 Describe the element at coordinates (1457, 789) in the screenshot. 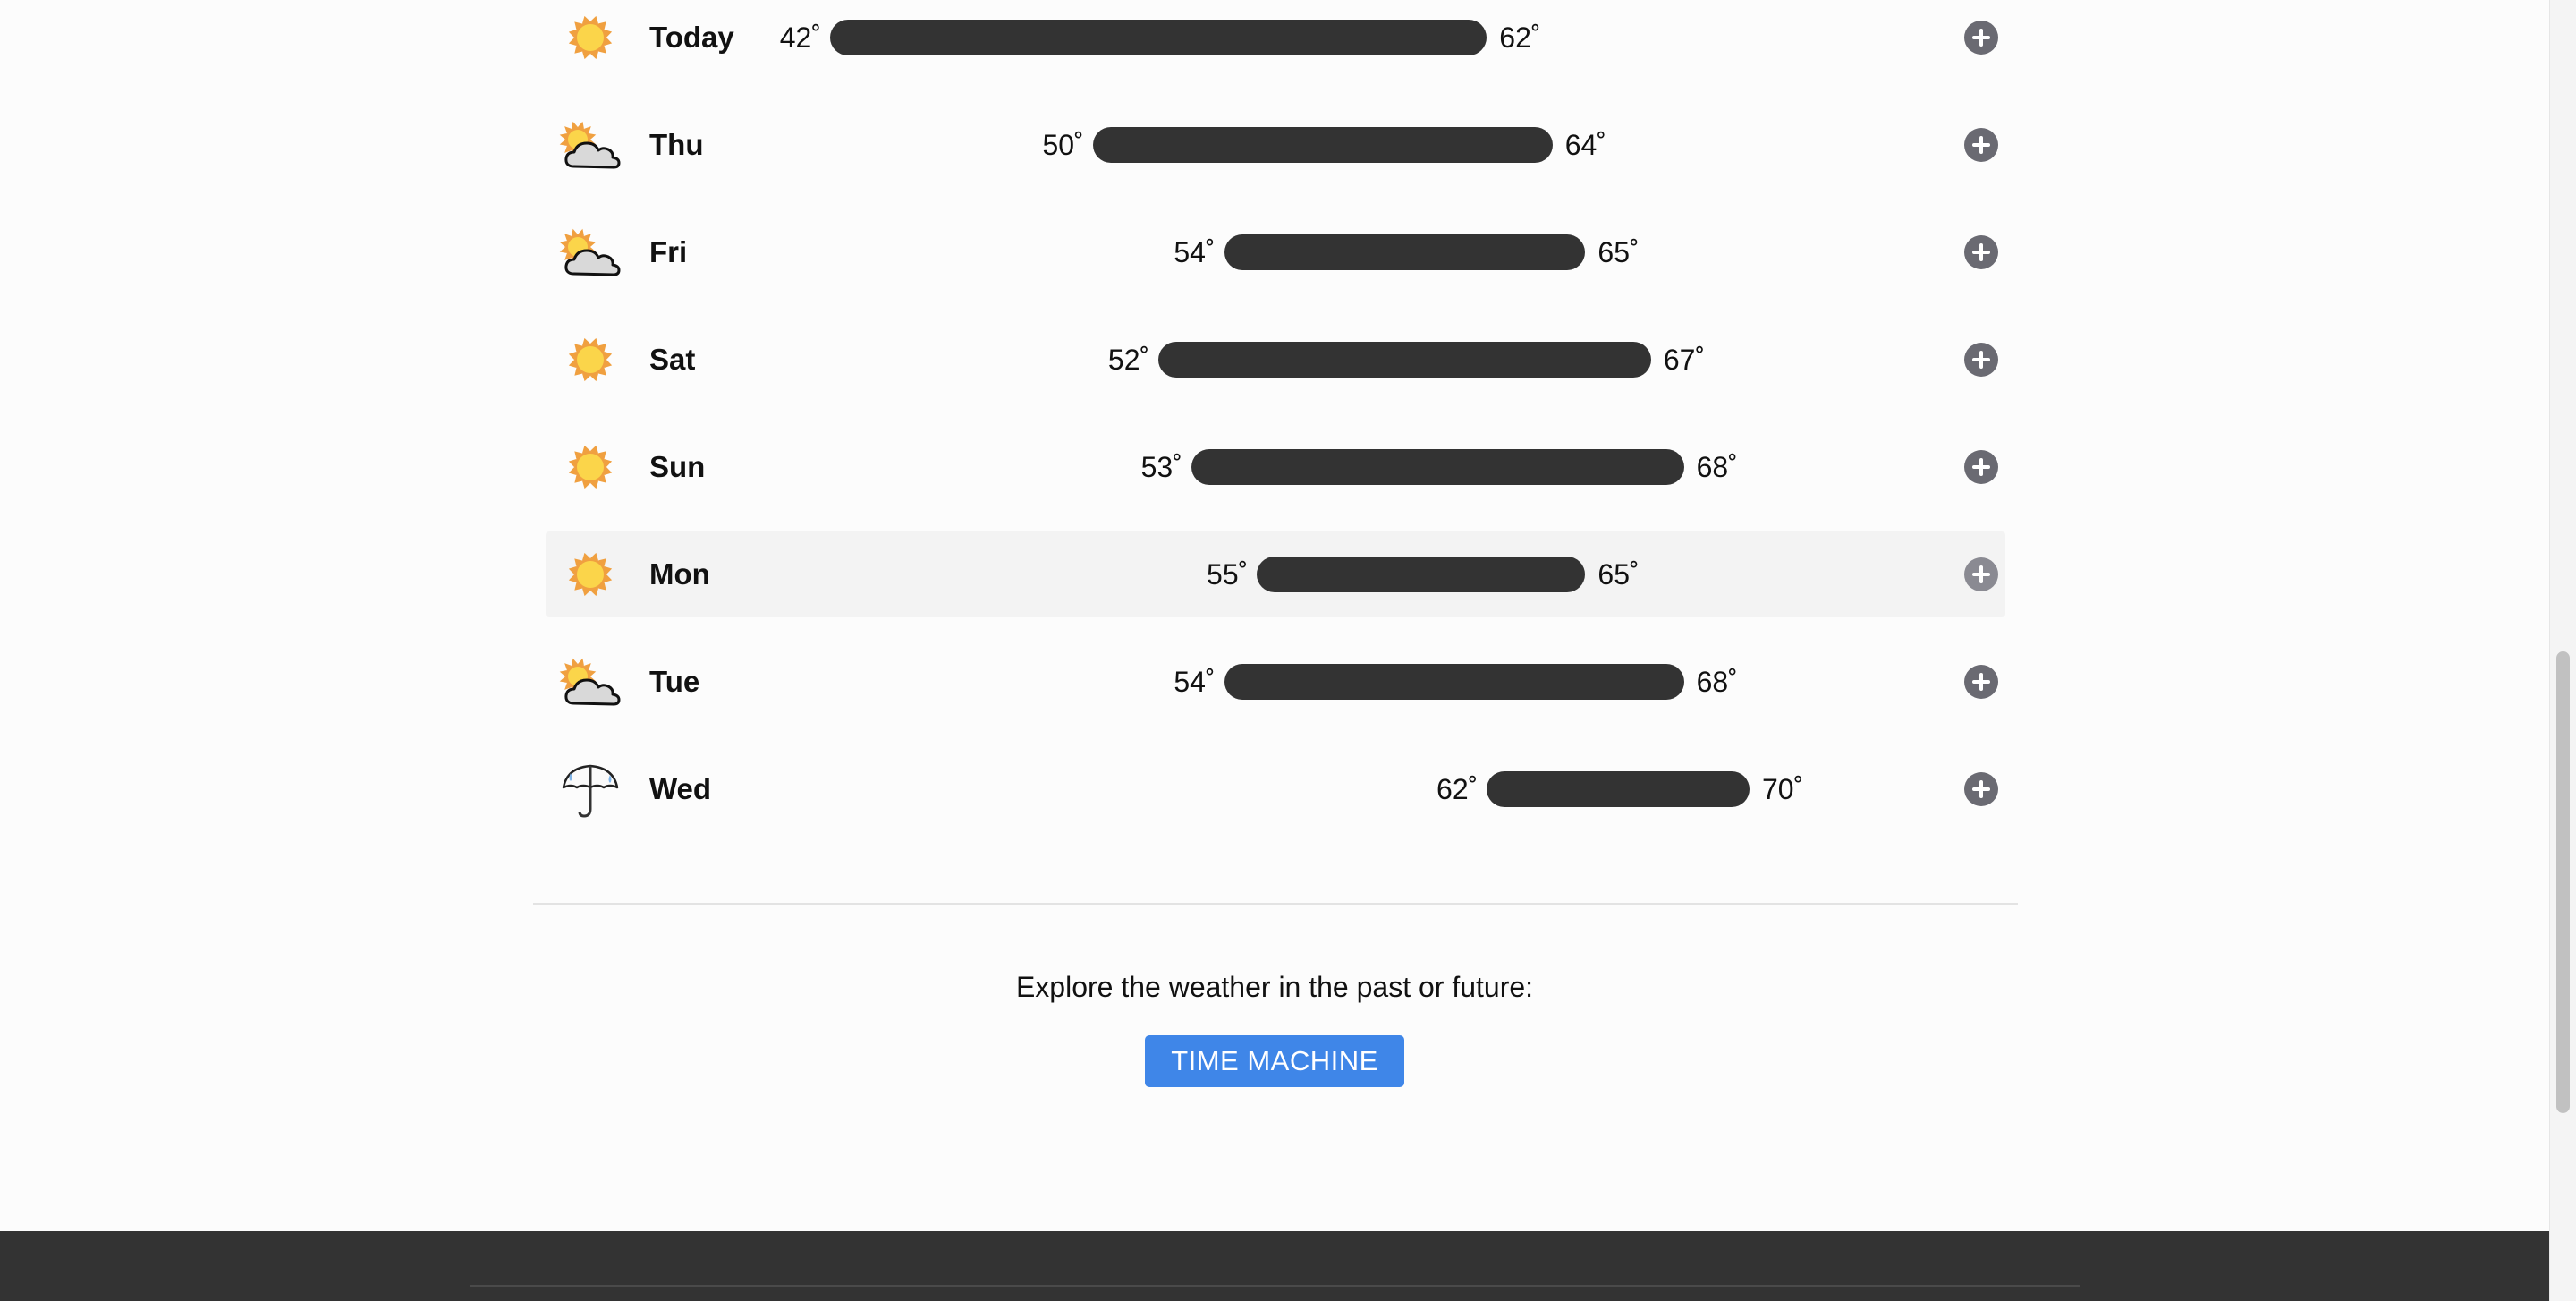

I see `low-temp: 62˚` at that location.